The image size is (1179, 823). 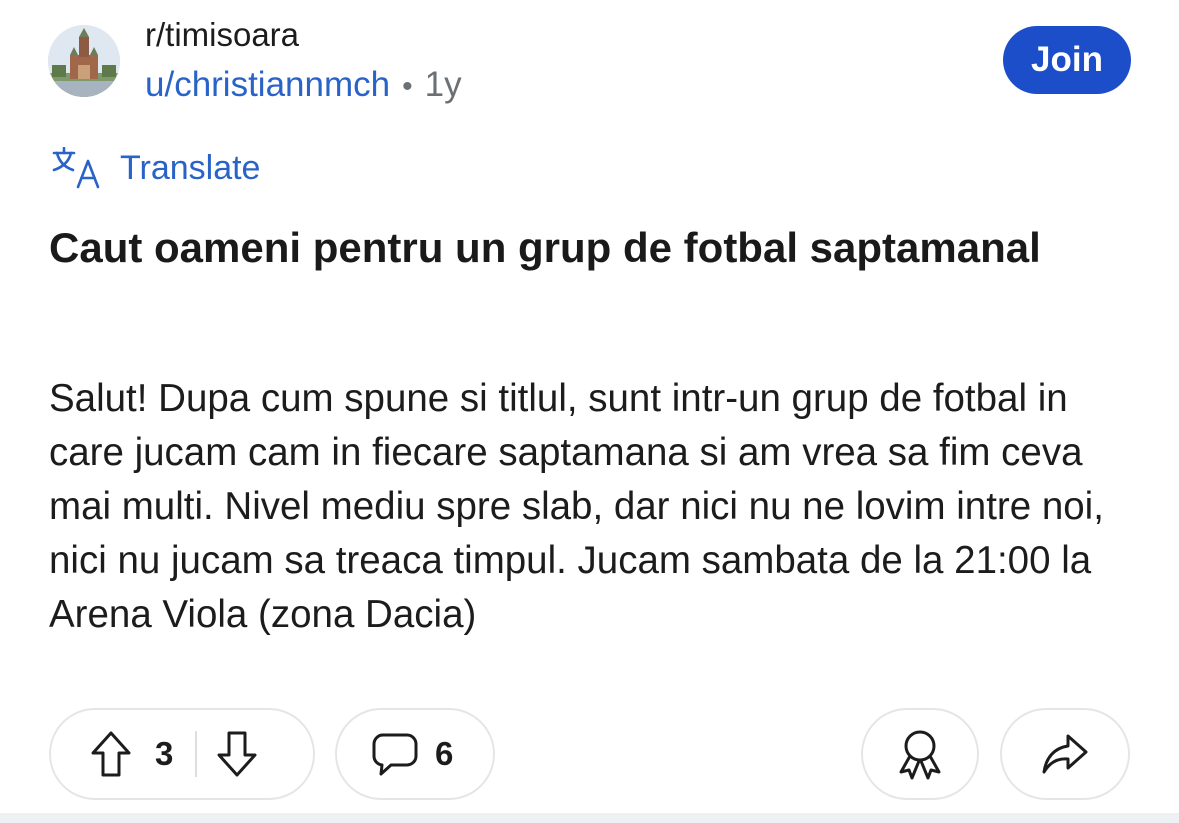 I want to click on post-meta: u/christiannmch • 1y, so click(x=303, y=86).